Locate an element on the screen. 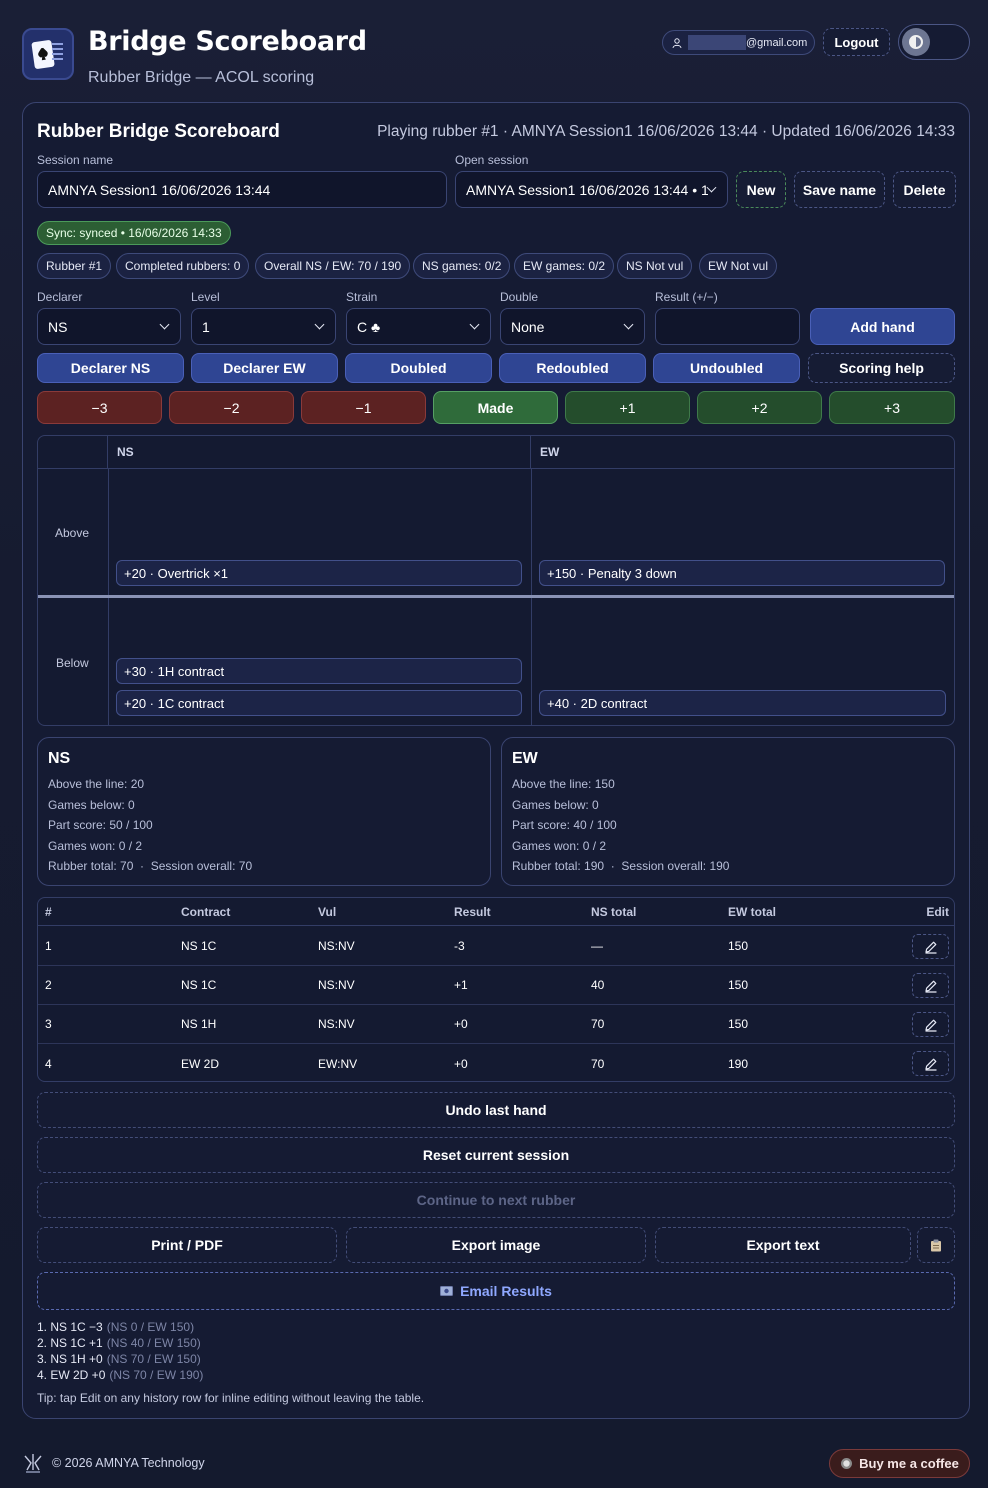 This screenshot has height=1488, width=988. continue-next-rubber-button: Continue to next rubber is located at coordinates (496, 1200).